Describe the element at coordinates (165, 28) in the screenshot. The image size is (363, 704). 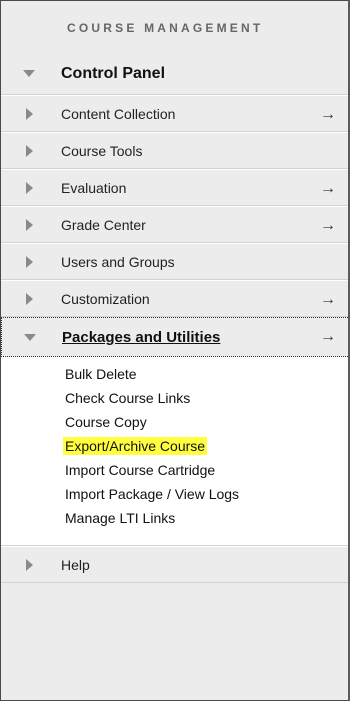
I see `course-management-heading: COURSE MANAGEMENT` at that location.